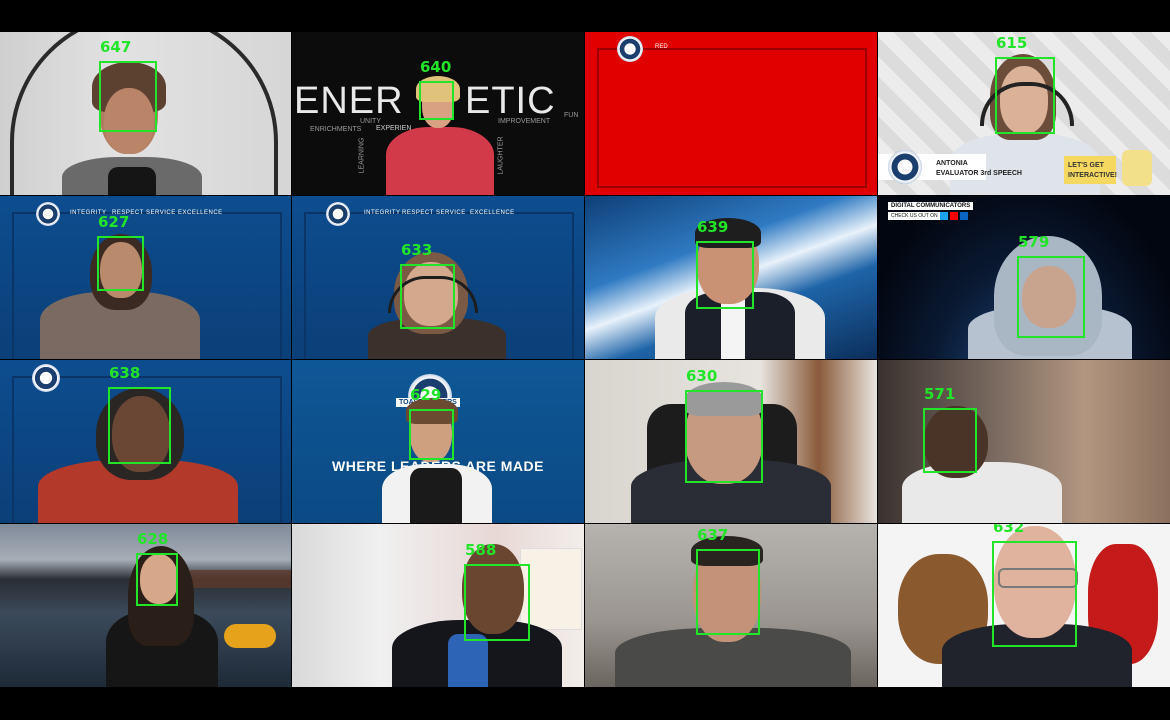 This screenshot has height=720, width=1170. Describe the element at coordinates (731, 113) in the screenshot. I see `video-tile-3: RED` at that location.